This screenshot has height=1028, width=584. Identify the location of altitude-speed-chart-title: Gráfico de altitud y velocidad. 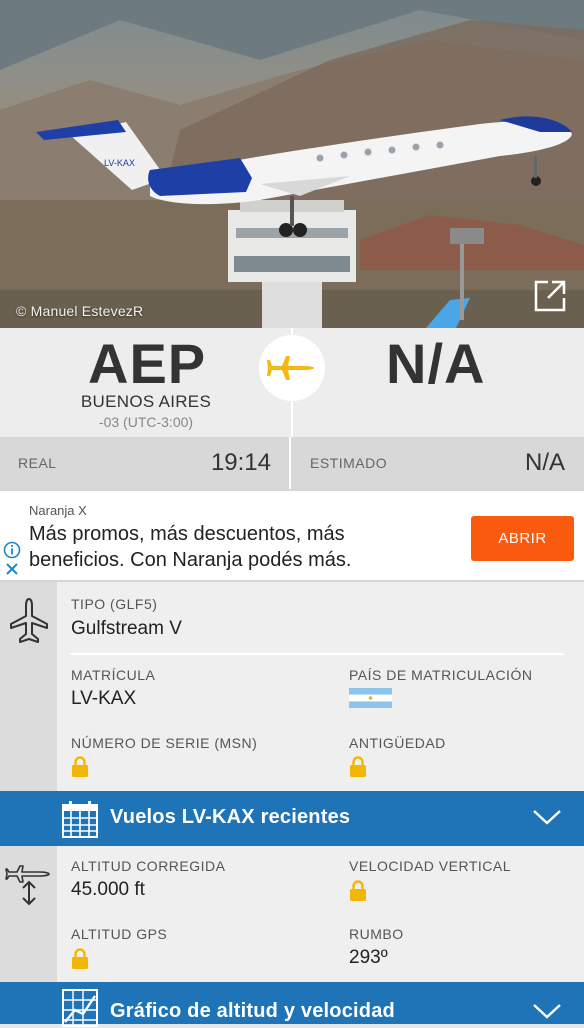
(252, 1011).